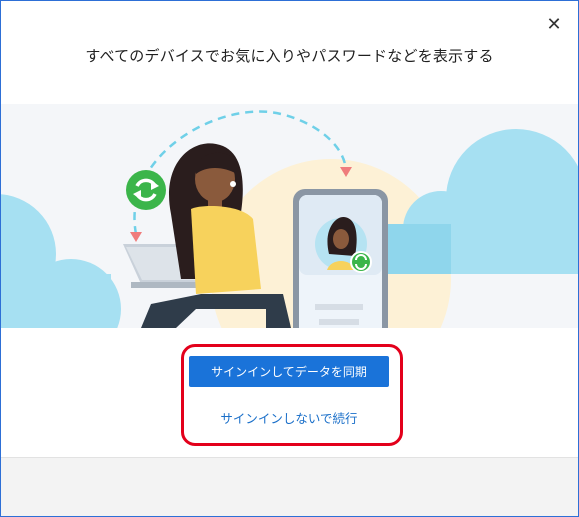 The width and height of the screenshot is (579, 517). What do you see at coordinates (554, 25) in the screenshot?
I see `close-icon: ✕` at bounding box center [554, 25].